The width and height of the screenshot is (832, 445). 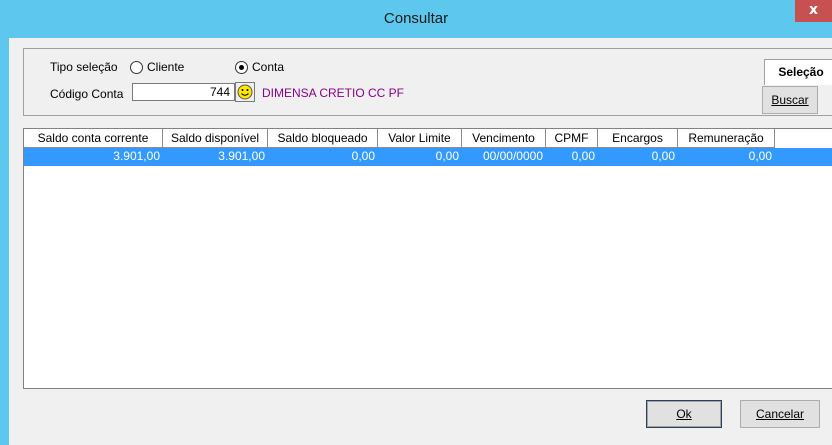 I want to click on radio-cliente-label: Cliente, so click(x=165, y=67).